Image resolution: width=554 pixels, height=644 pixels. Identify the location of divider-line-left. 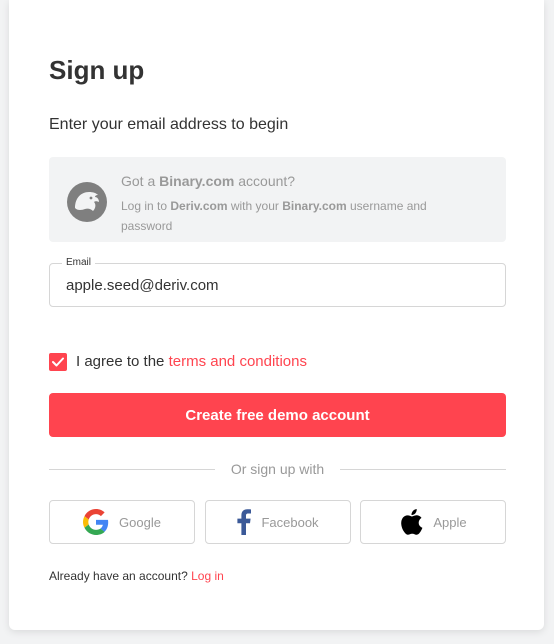
(132, 469).